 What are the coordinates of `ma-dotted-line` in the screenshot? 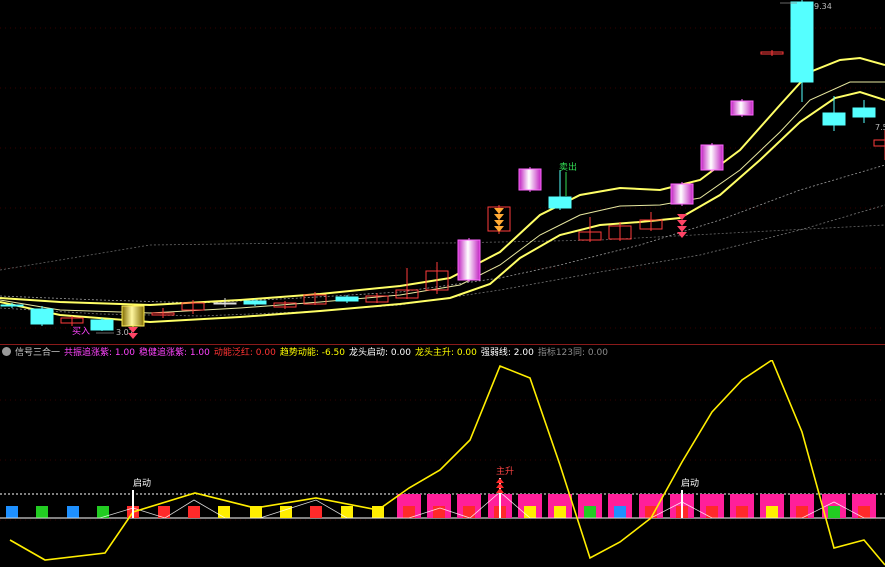 It's located at (442, 247).